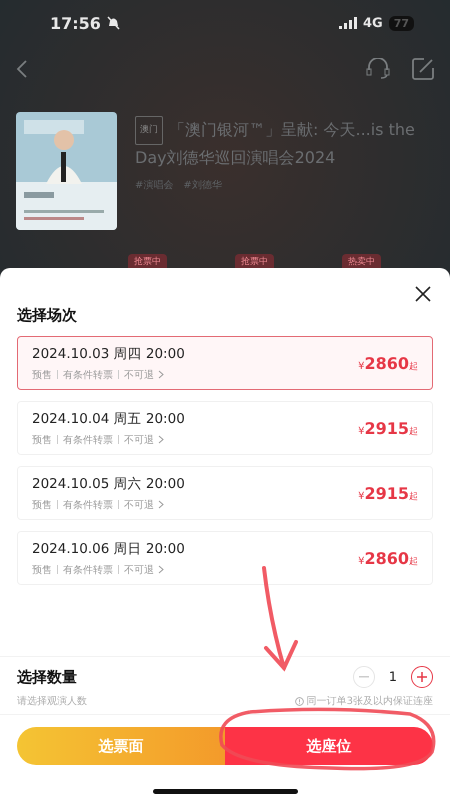 This screenshot has height=800, width=450. Describe the element at coordinates (113, 23) in the screenshot. I see `bell-off-icon` at that location.